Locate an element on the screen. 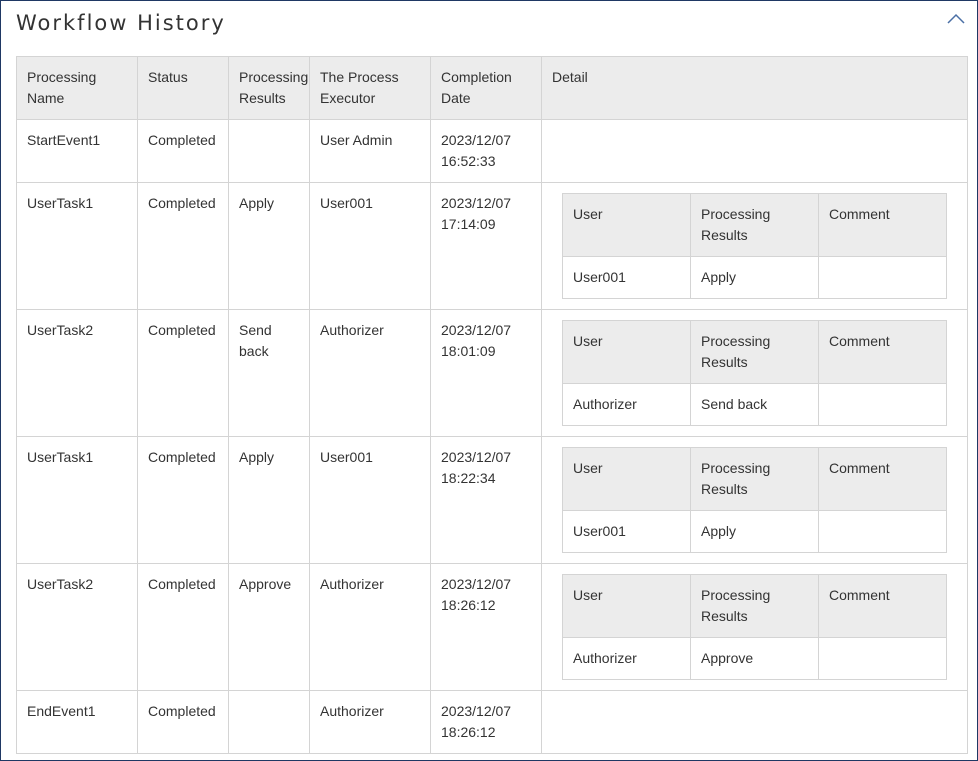  detail-row: Authorizer Send back is located at coordinates (754, 404).